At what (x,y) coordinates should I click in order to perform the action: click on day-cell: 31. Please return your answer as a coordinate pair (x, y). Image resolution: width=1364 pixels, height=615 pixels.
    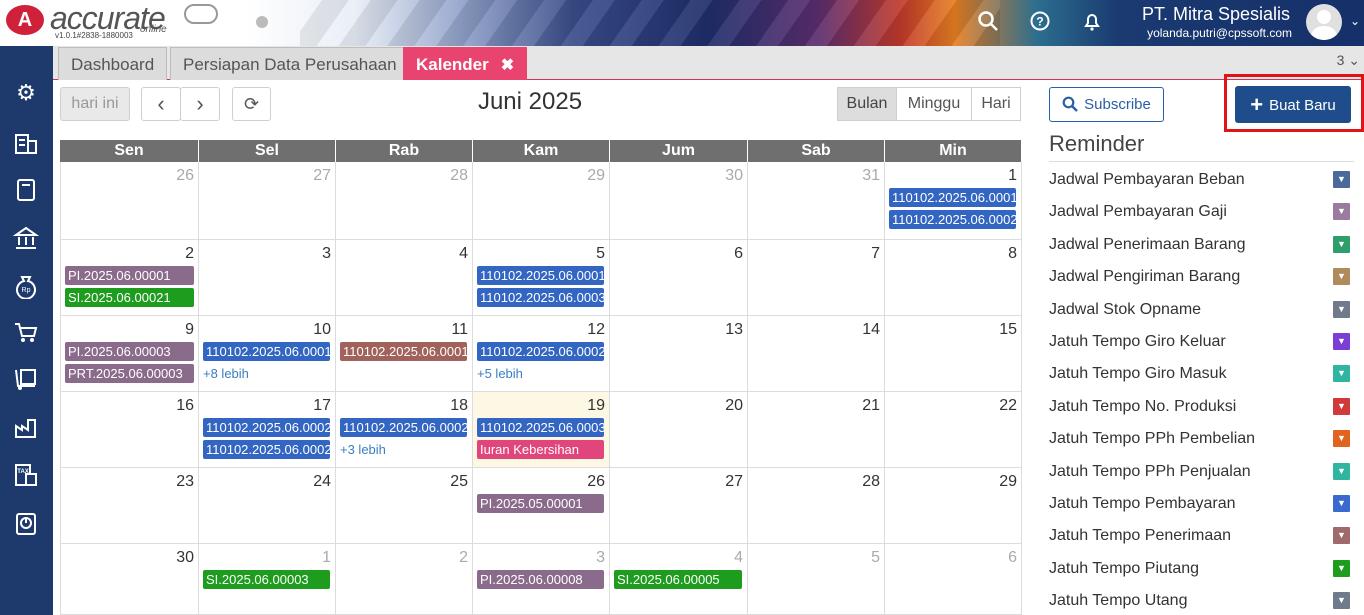
    Looking at the image, I should click on (816, 201).